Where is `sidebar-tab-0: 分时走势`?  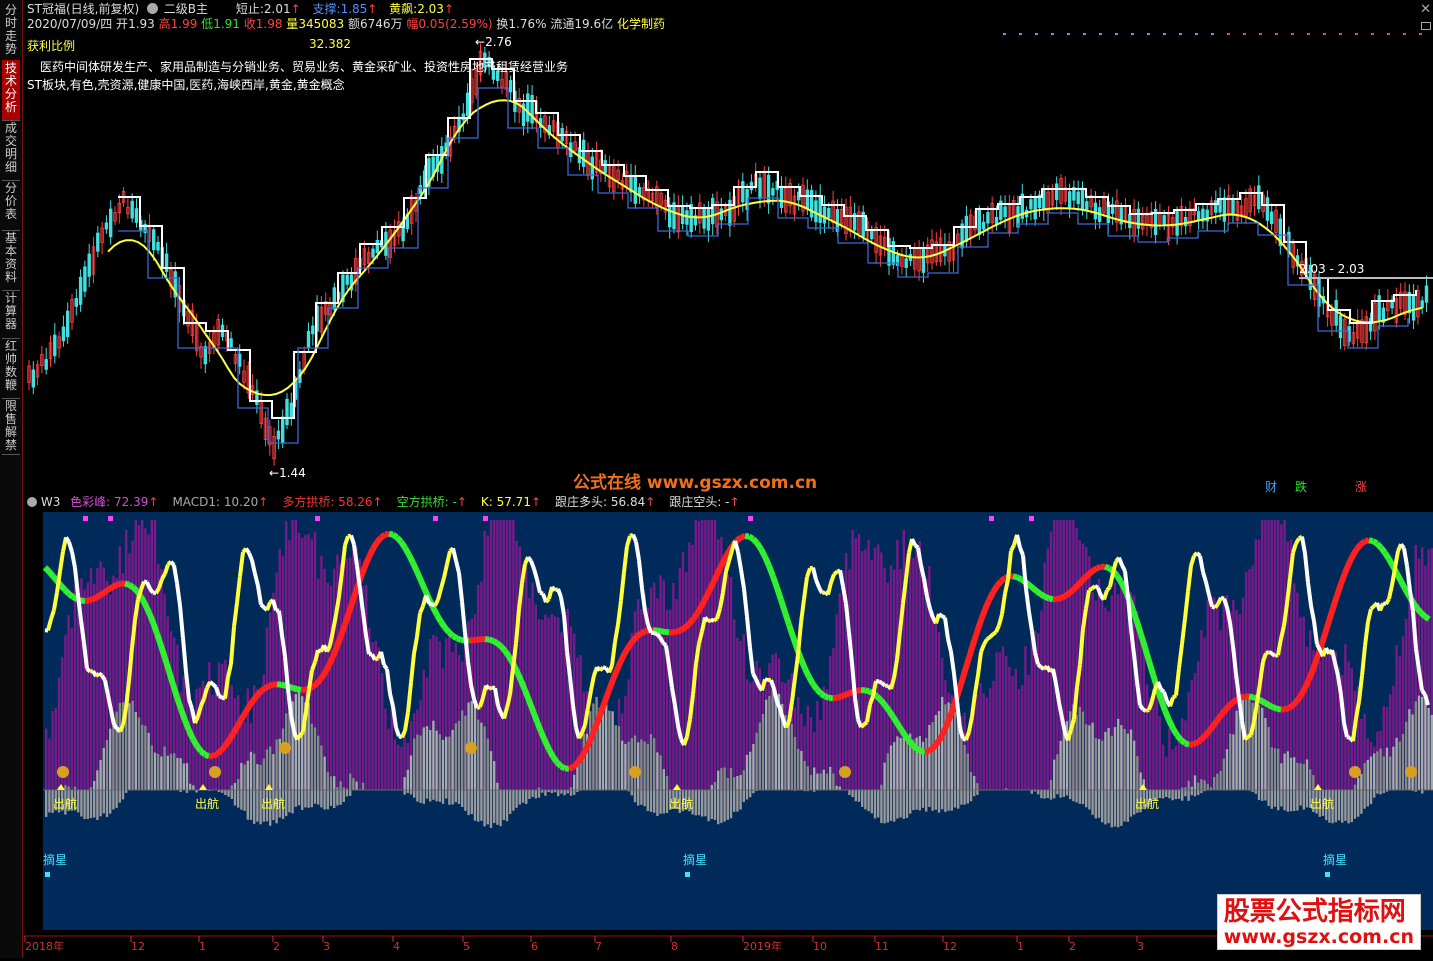 sidebar-tab-0: 分时走势 is located at coordinates (11, 31).